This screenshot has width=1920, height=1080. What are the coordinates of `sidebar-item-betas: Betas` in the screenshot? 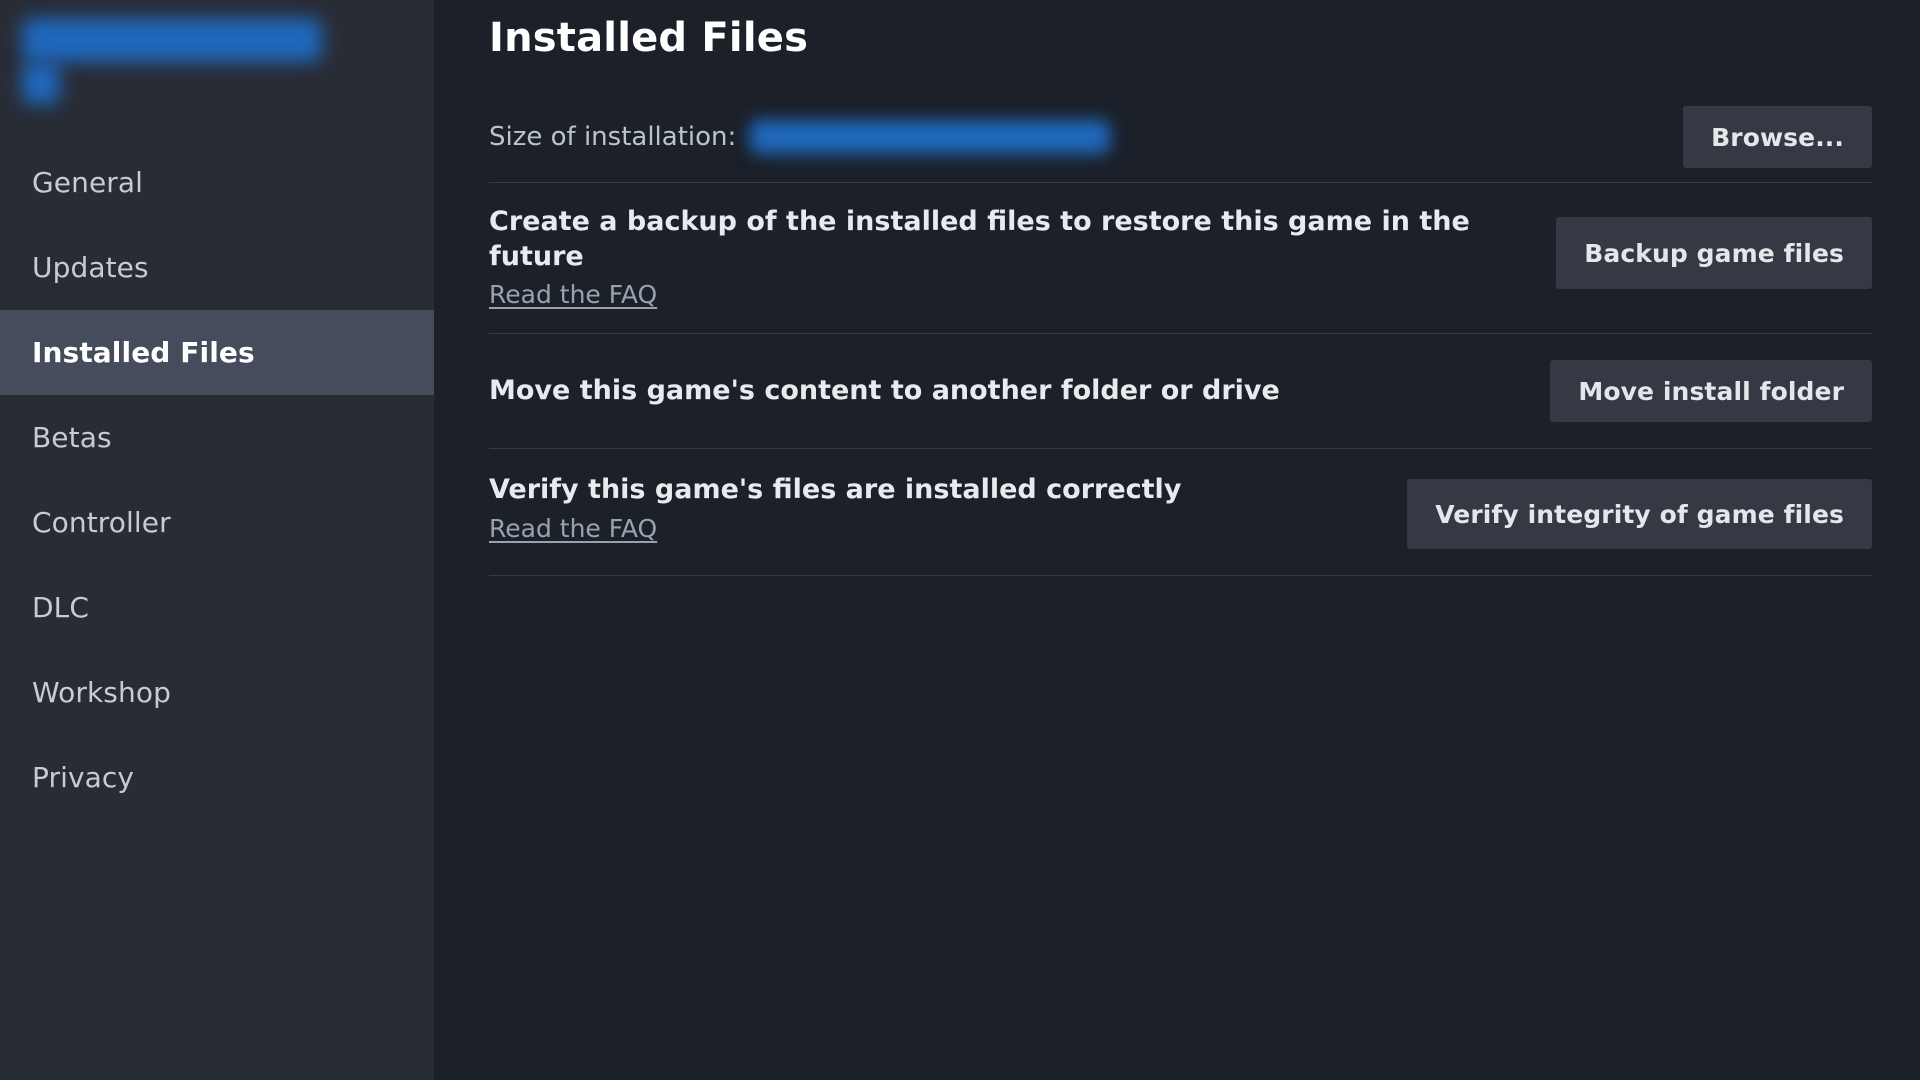 It's located at (217, 437).